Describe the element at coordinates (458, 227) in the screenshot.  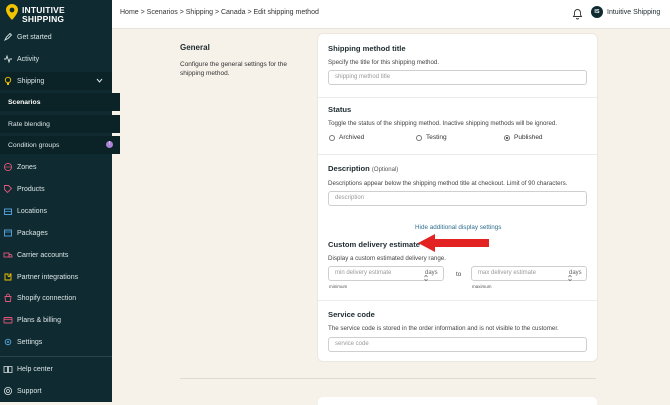
I see `hide-display-settings-link: Hide additional display settings` at that location.